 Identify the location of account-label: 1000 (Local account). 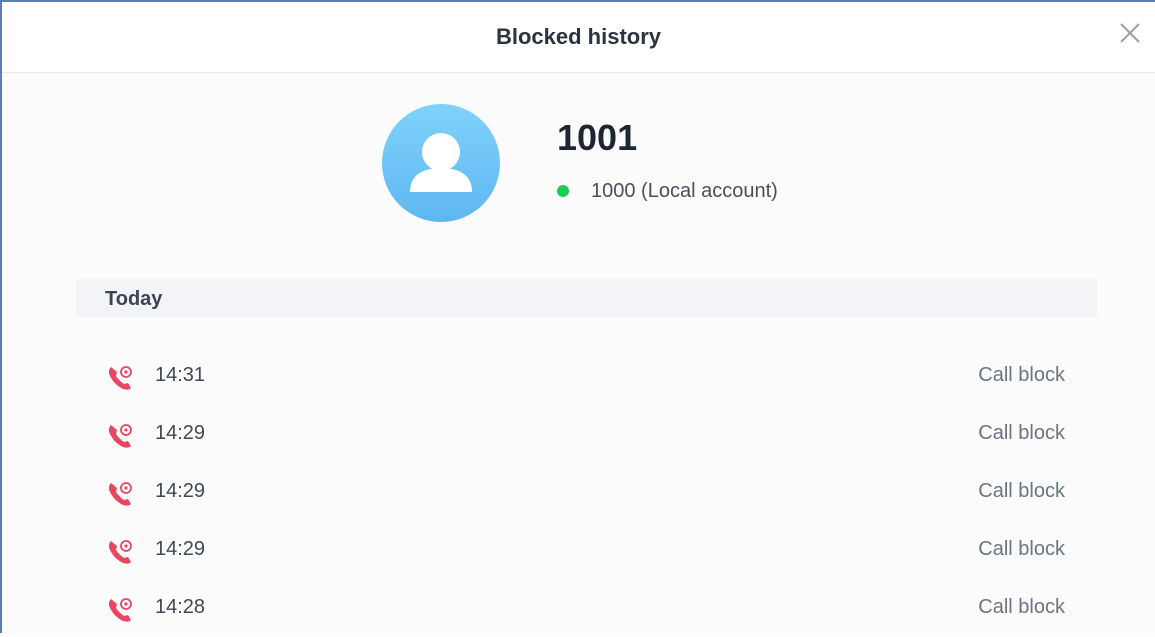
(684, 190).